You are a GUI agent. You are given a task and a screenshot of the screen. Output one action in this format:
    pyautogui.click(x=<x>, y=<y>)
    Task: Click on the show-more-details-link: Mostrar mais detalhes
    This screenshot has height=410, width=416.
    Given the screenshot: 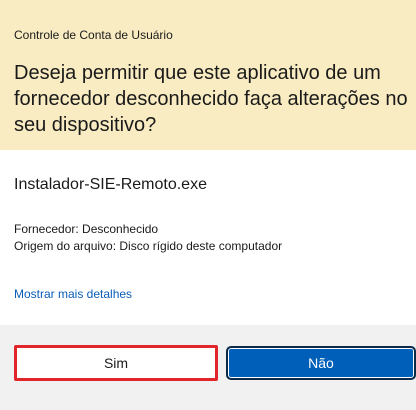 What is the action you would take?
    pyautogui.click(x=73, y=294)
    